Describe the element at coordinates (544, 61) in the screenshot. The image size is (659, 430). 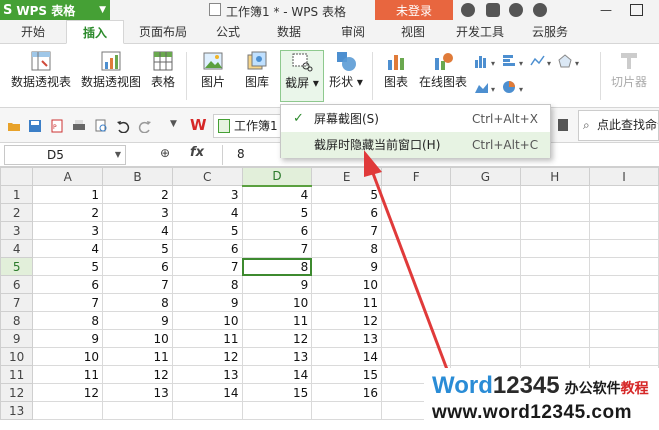
I see `line-chart-icon: ▾` at that location.